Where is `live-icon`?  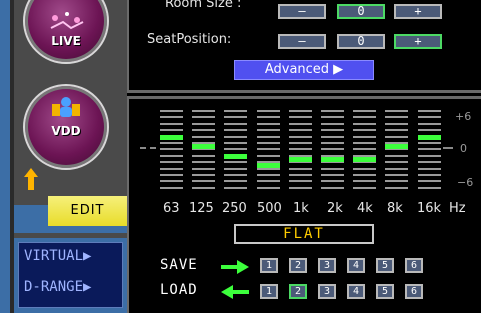 live-icon is located at coordinates (67, 21).